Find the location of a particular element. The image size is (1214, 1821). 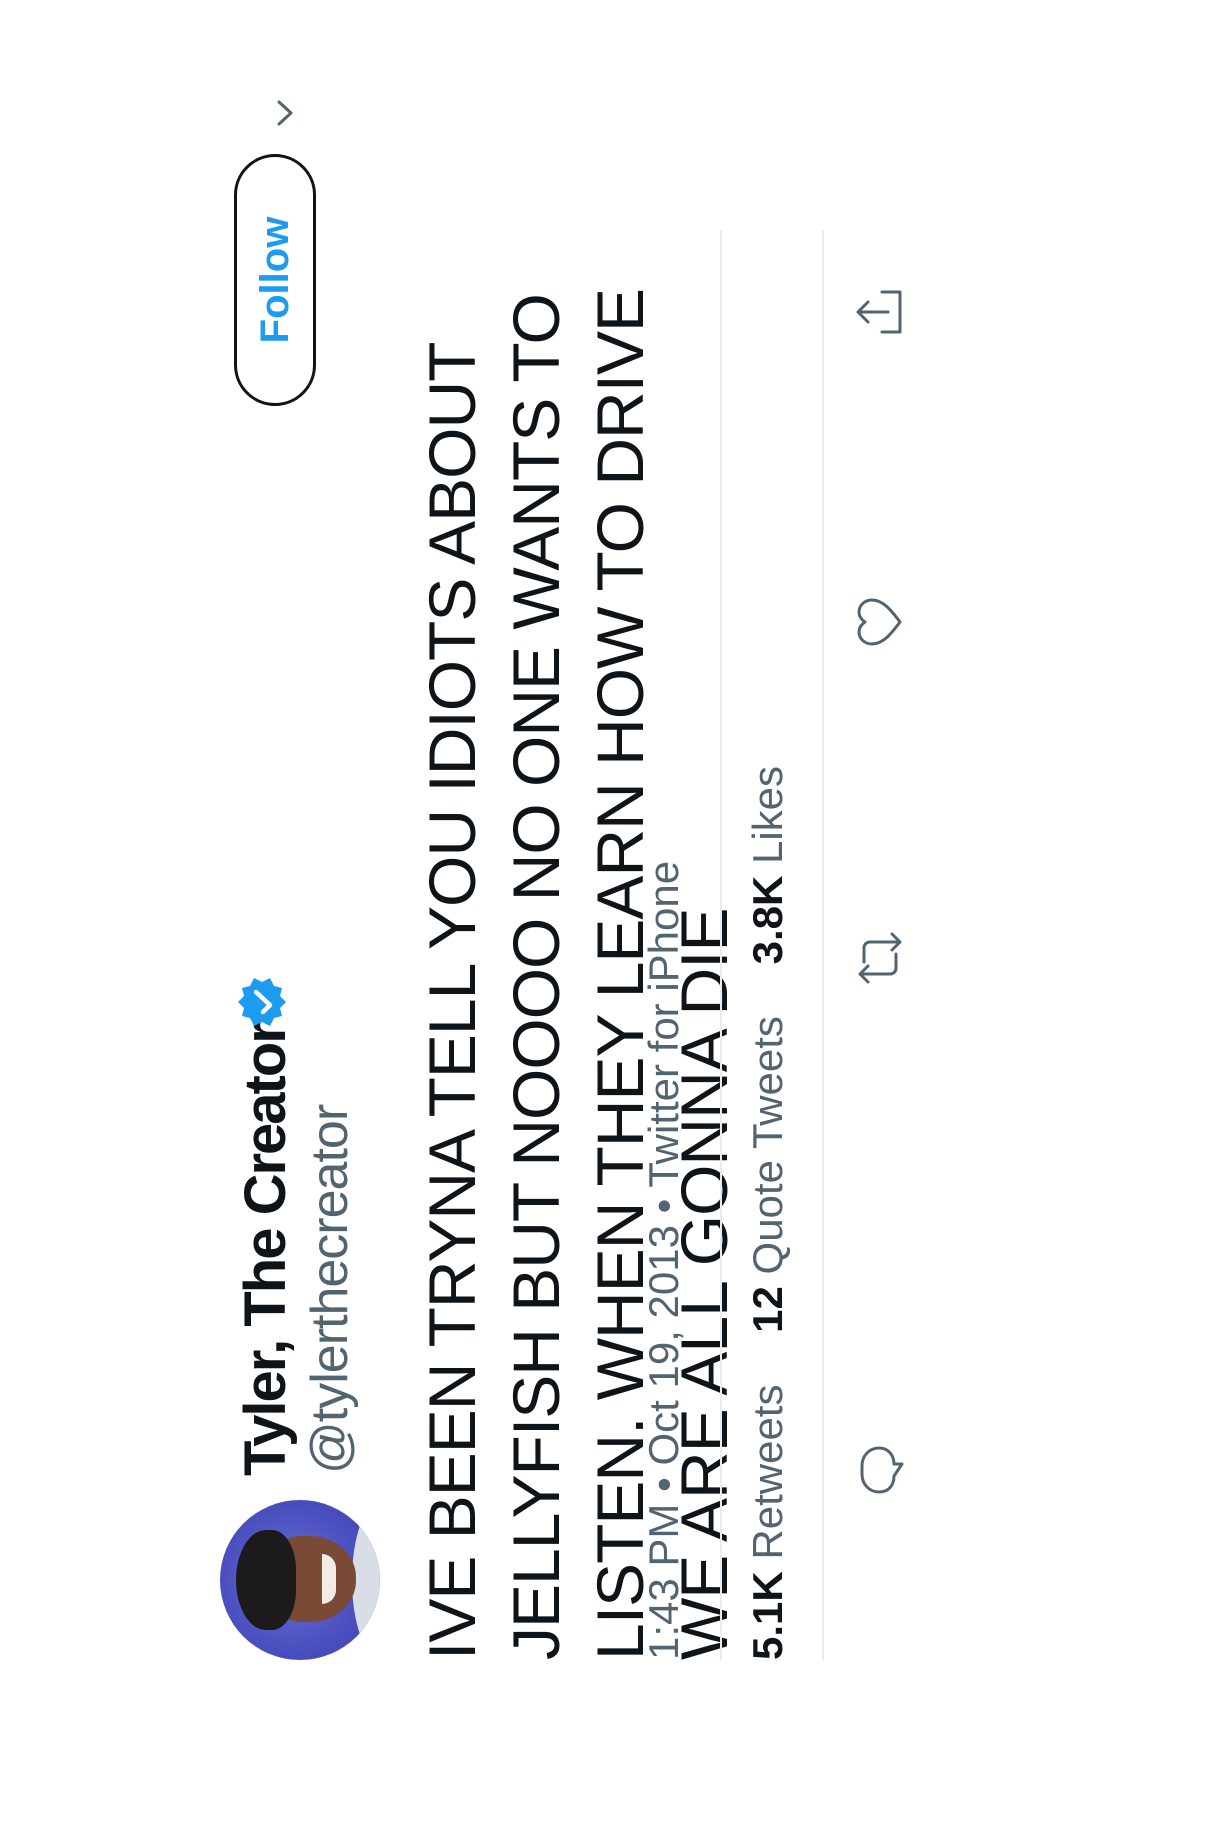

chevron-down-icon is located at coordinates (285, 113).